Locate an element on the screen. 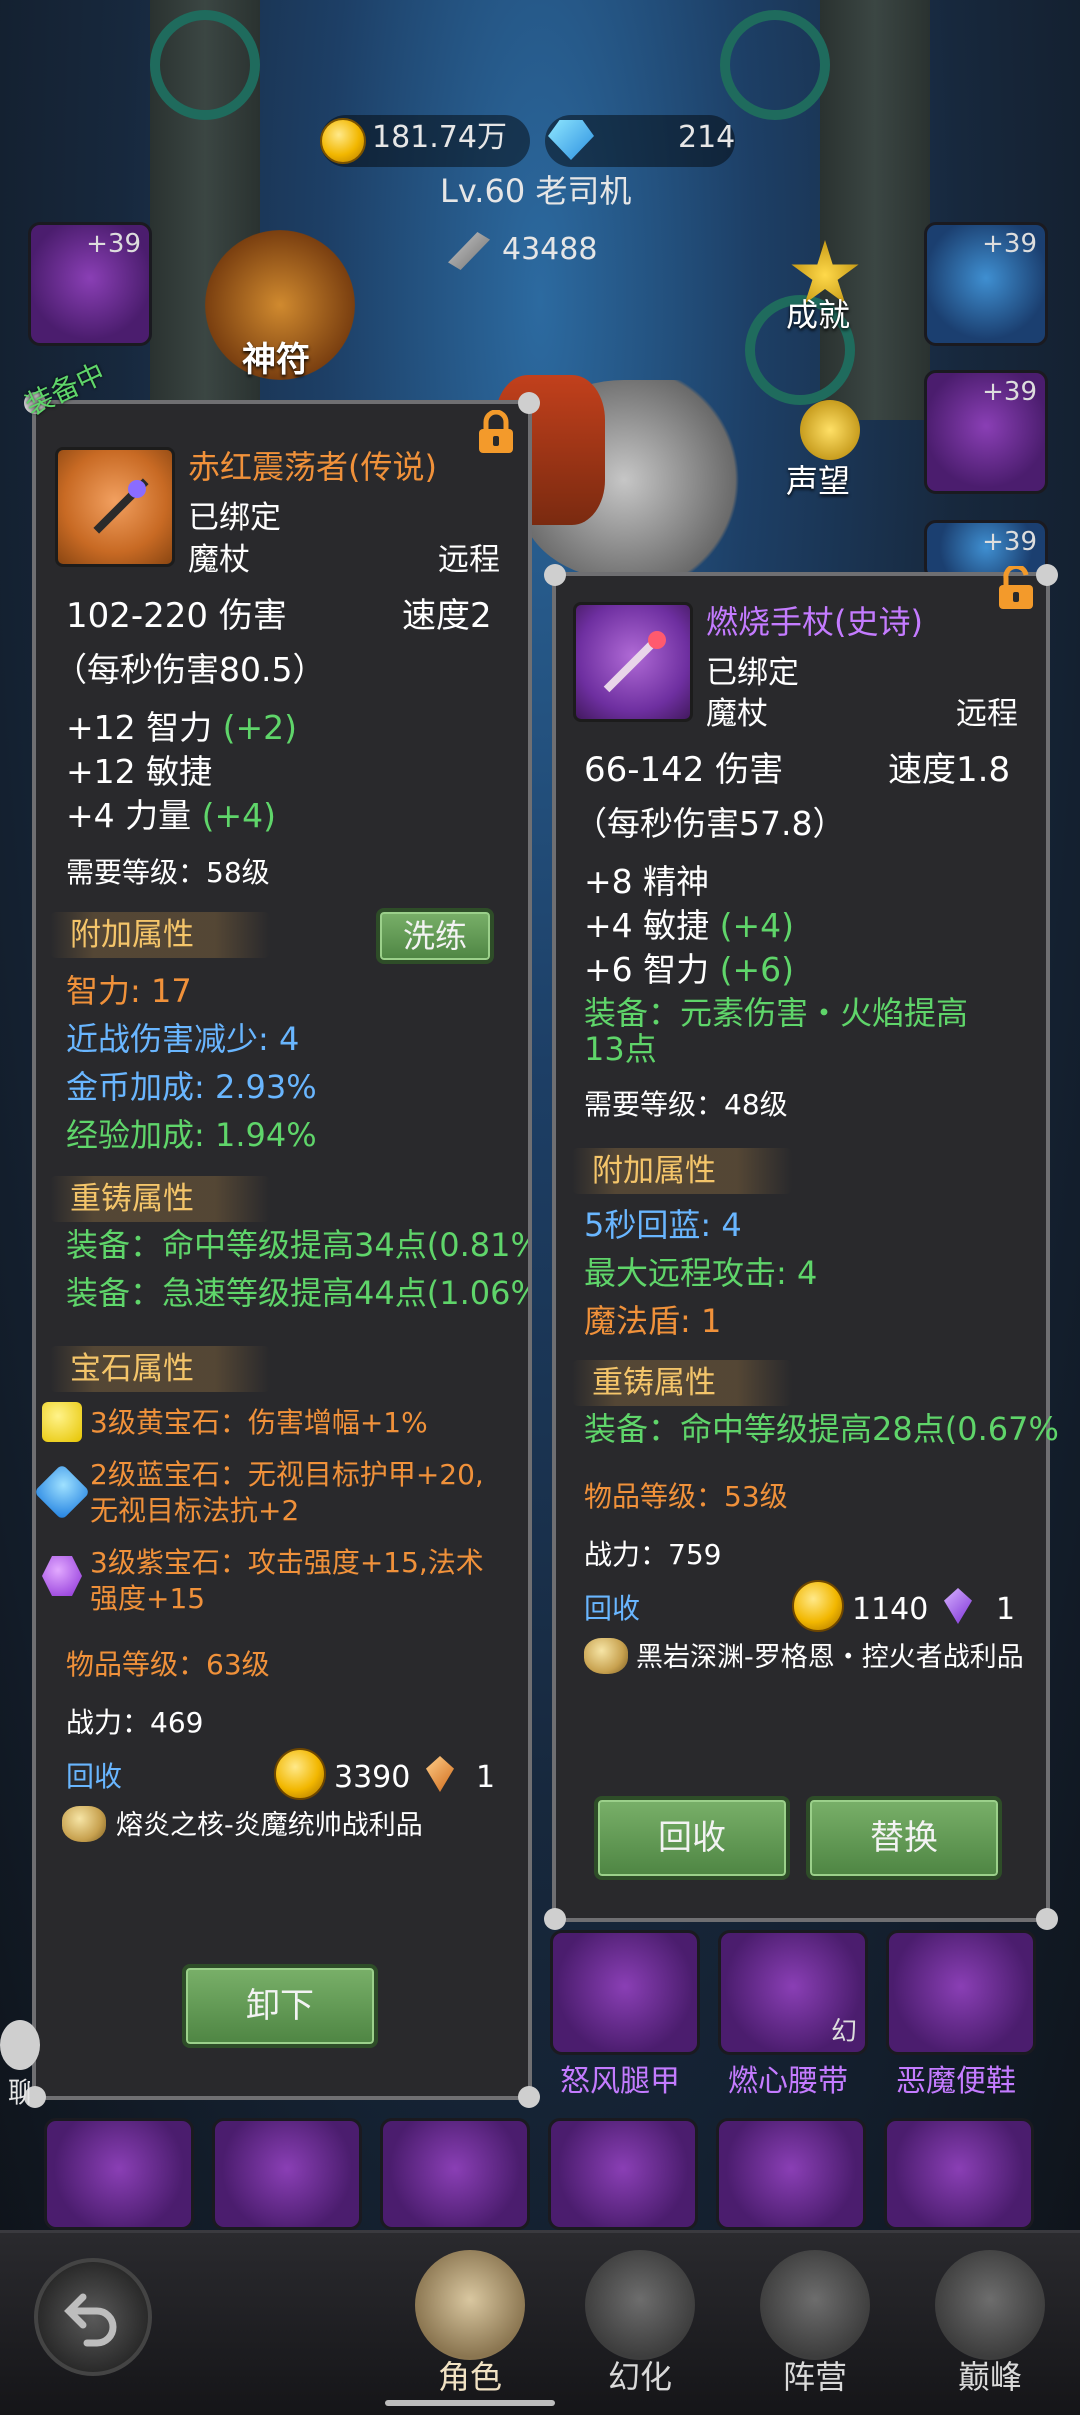  chat-icon is located at coordinates (20, 2045).